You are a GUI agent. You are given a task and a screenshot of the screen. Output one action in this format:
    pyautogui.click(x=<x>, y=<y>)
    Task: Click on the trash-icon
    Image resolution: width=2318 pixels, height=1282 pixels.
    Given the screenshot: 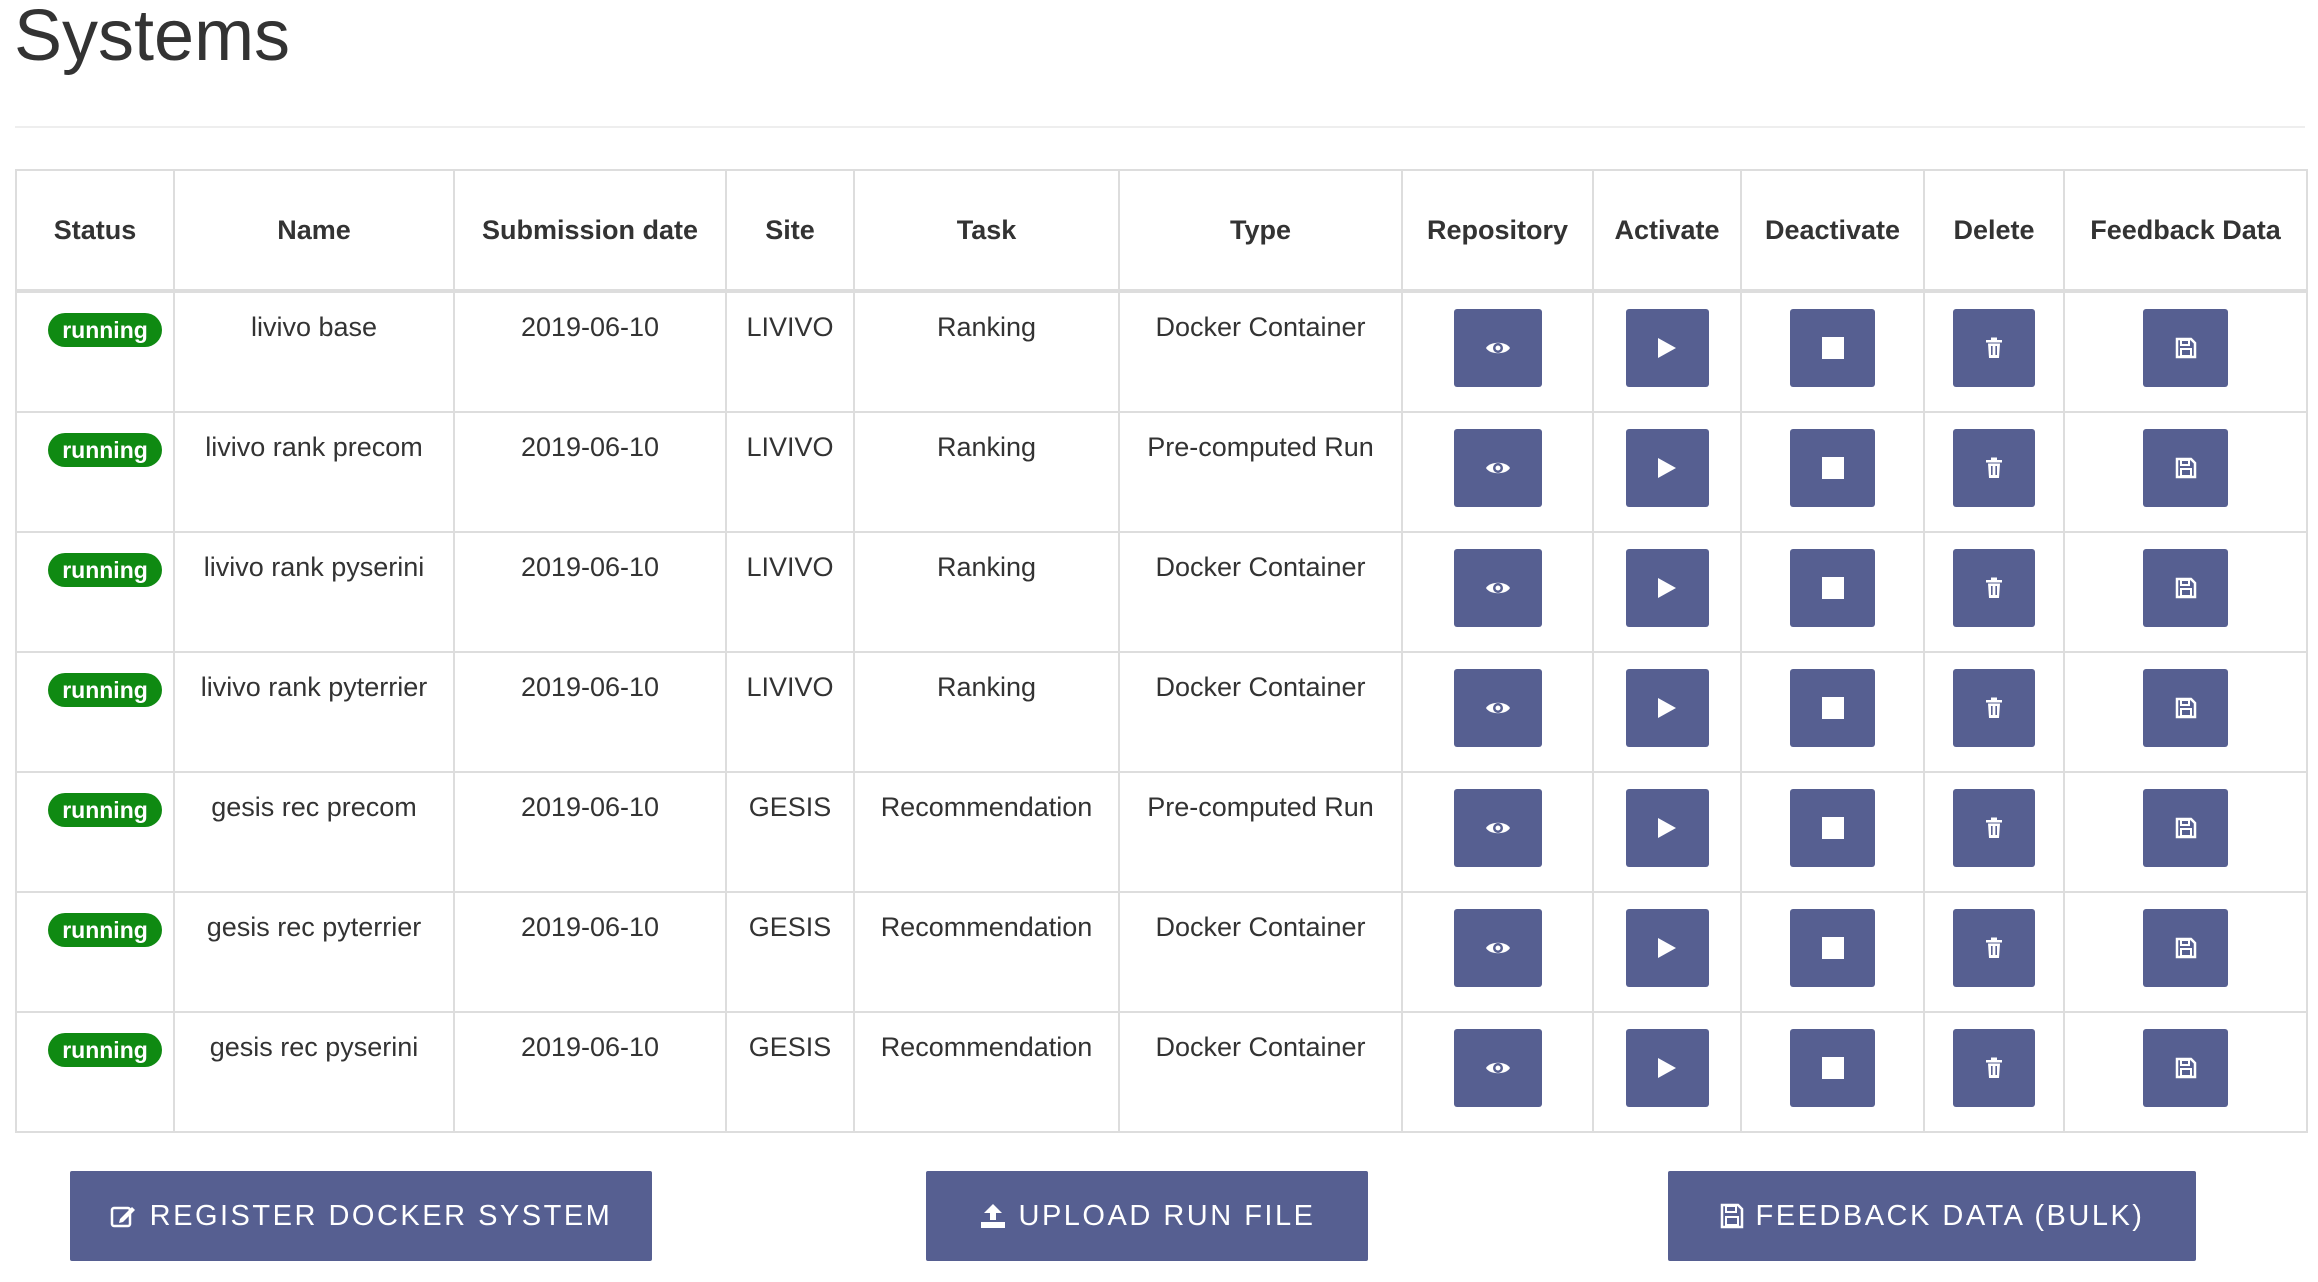 What is the action you would take?
    pyautogui.click(x=1994, y=828)
    